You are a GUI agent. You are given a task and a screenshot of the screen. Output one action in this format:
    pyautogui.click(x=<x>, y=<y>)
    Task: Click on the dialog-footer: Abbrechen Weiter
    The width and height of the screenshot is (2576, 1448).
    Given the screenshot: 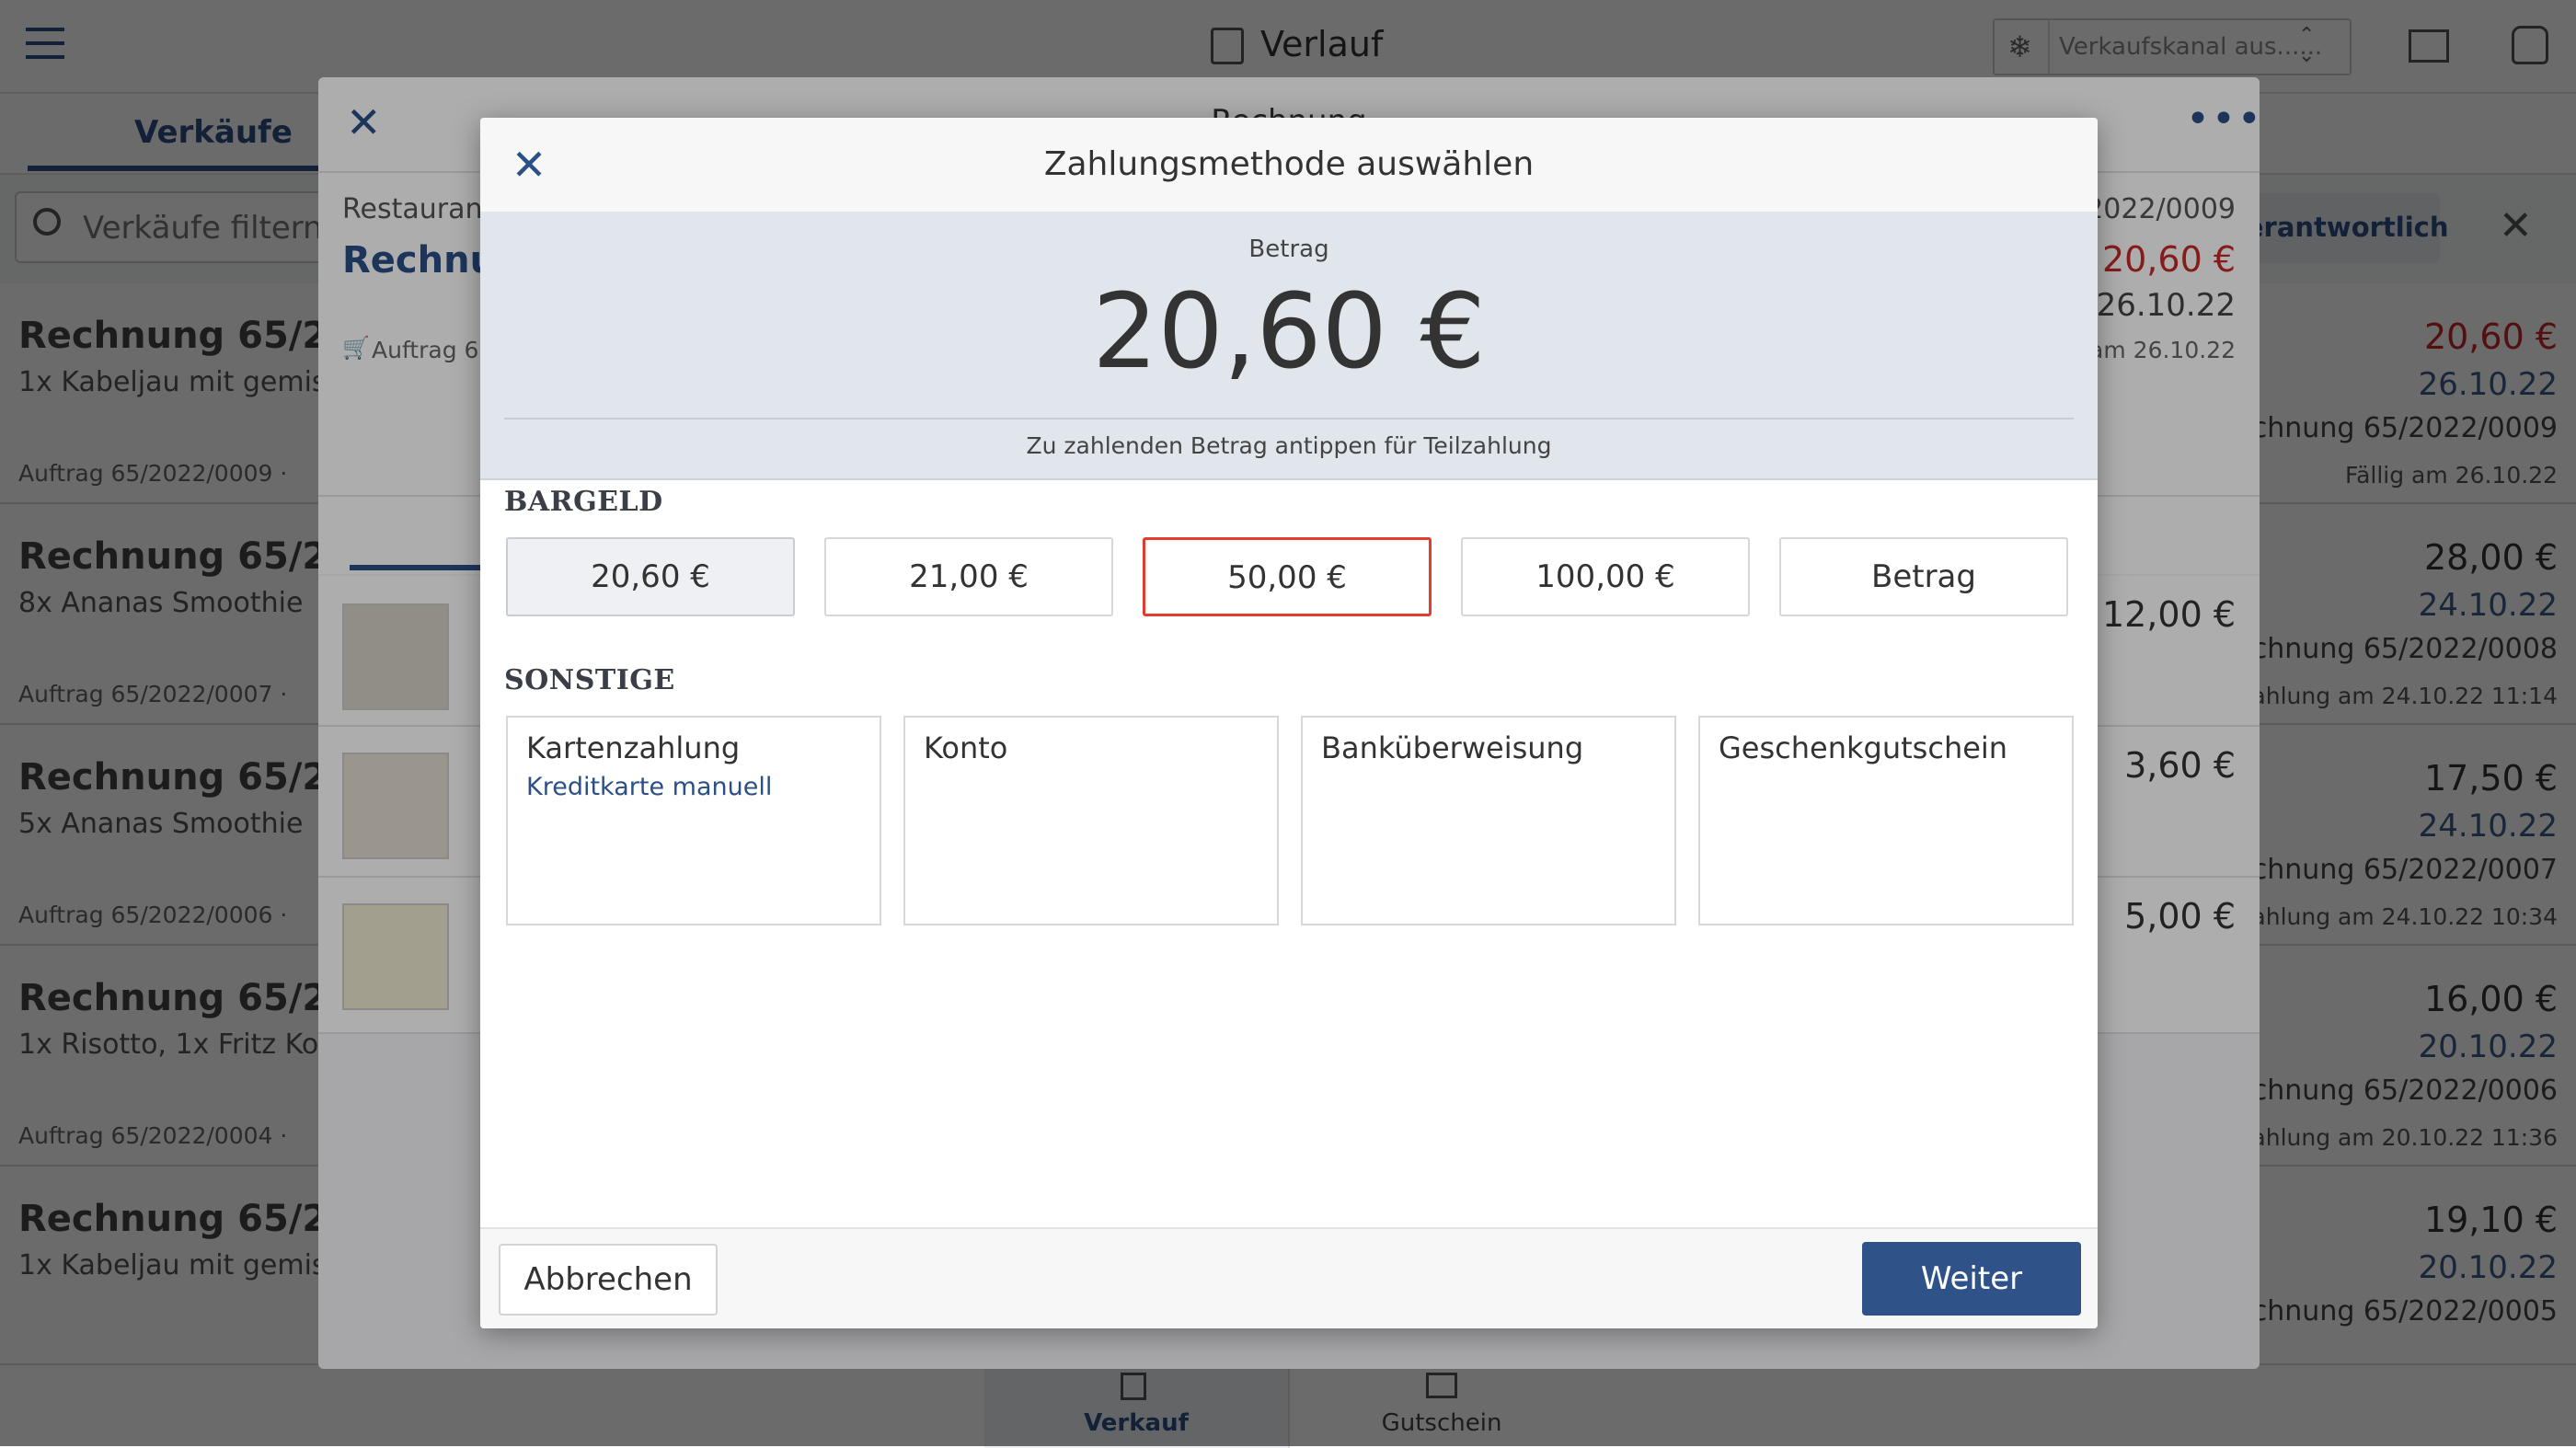 What is the action you would take?
    pyautogui.click(x=1289, y=1277)
    